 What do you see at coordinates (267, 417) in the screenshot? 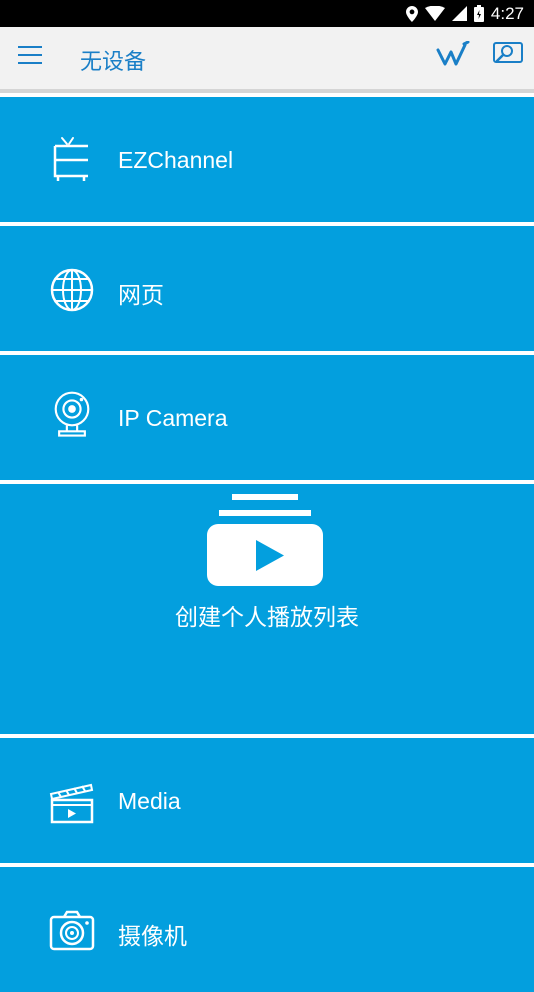
I see `tile-ip-camera: IP Camera` at bounding box center [267, 417].